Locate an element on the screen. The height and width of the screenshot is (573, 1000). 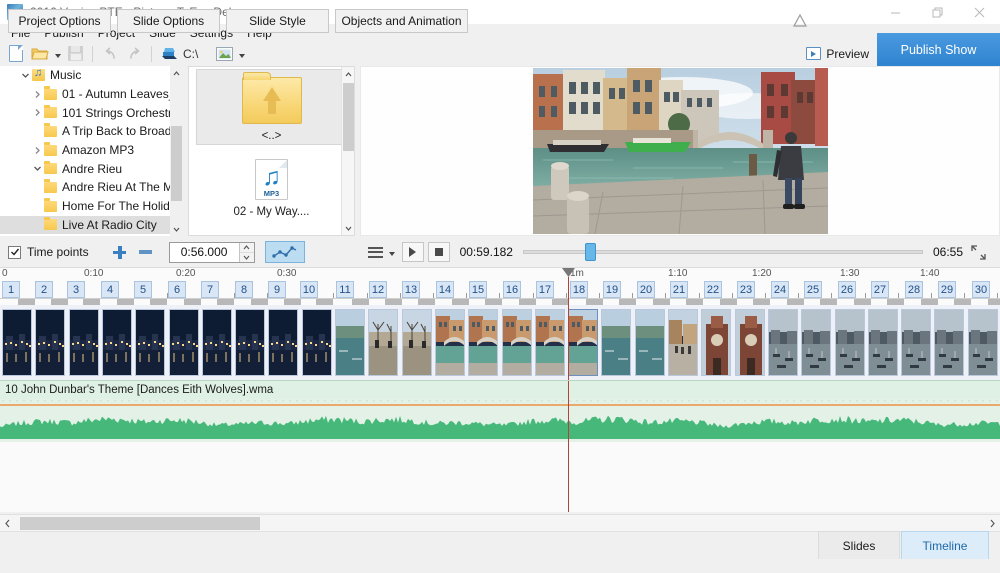
ruler-slide-marker: 24 is located at coordinates (780, 289).